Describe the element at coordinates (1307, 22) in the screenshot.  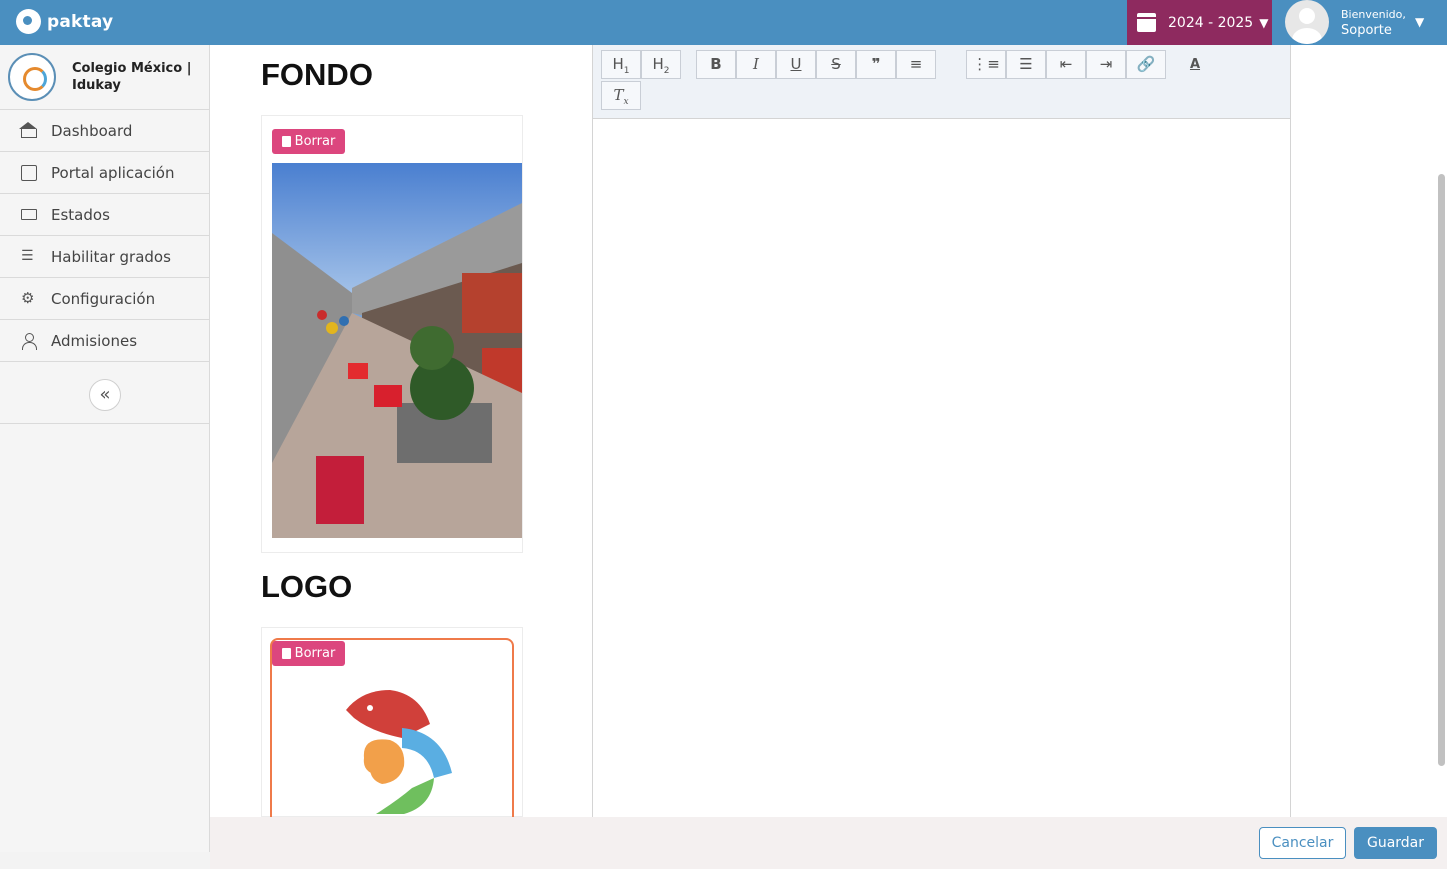
I see `avatar` at that location.